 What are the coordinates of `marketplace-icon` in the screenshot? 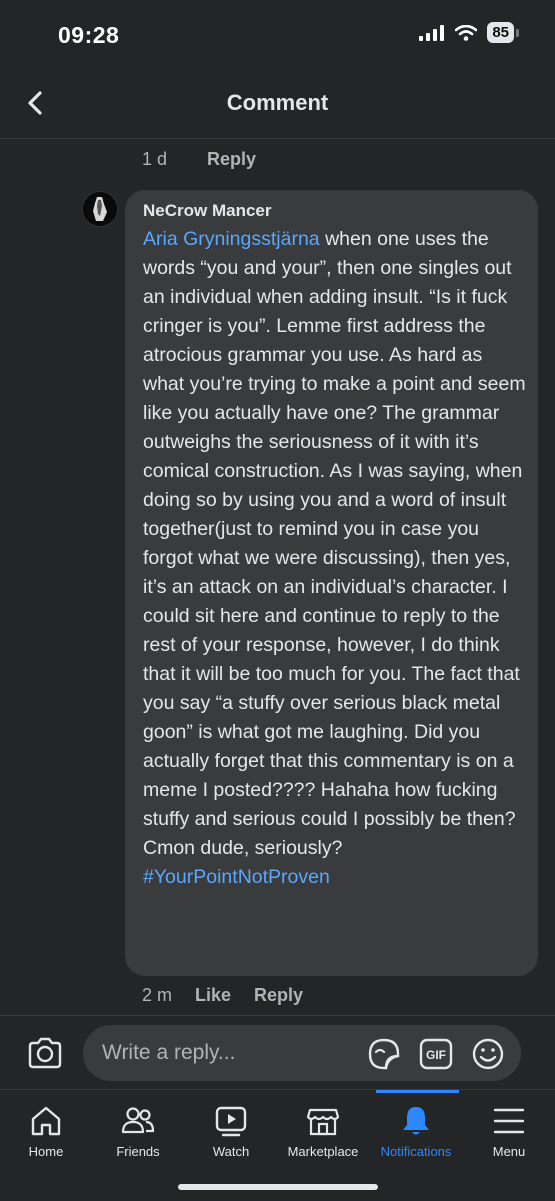 It's located at (323, 1122).